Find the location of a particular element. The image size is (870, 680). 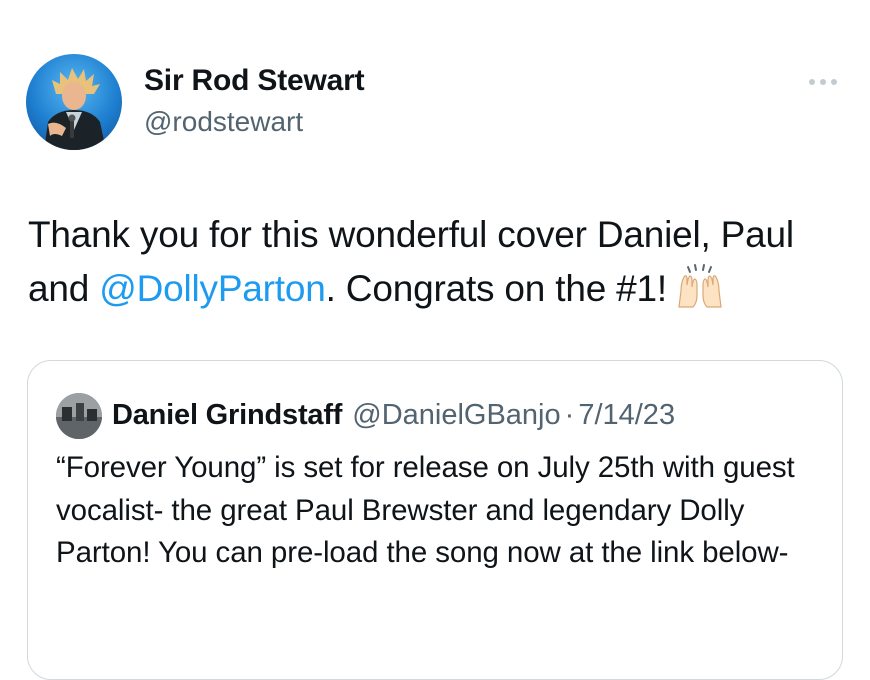

author-avatar is located at coordinates (74, 102).